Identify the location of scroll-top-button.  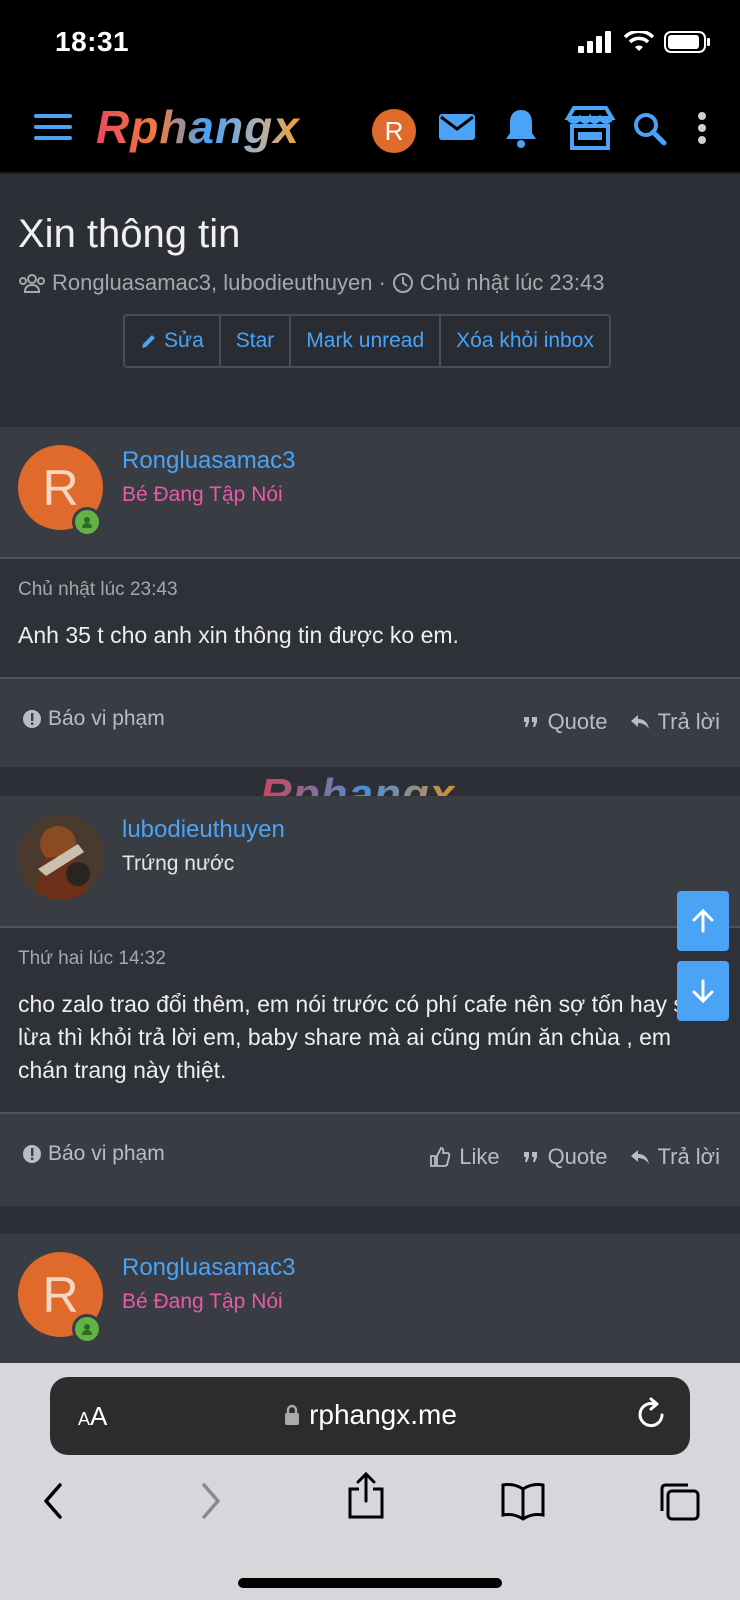
(703, 921).